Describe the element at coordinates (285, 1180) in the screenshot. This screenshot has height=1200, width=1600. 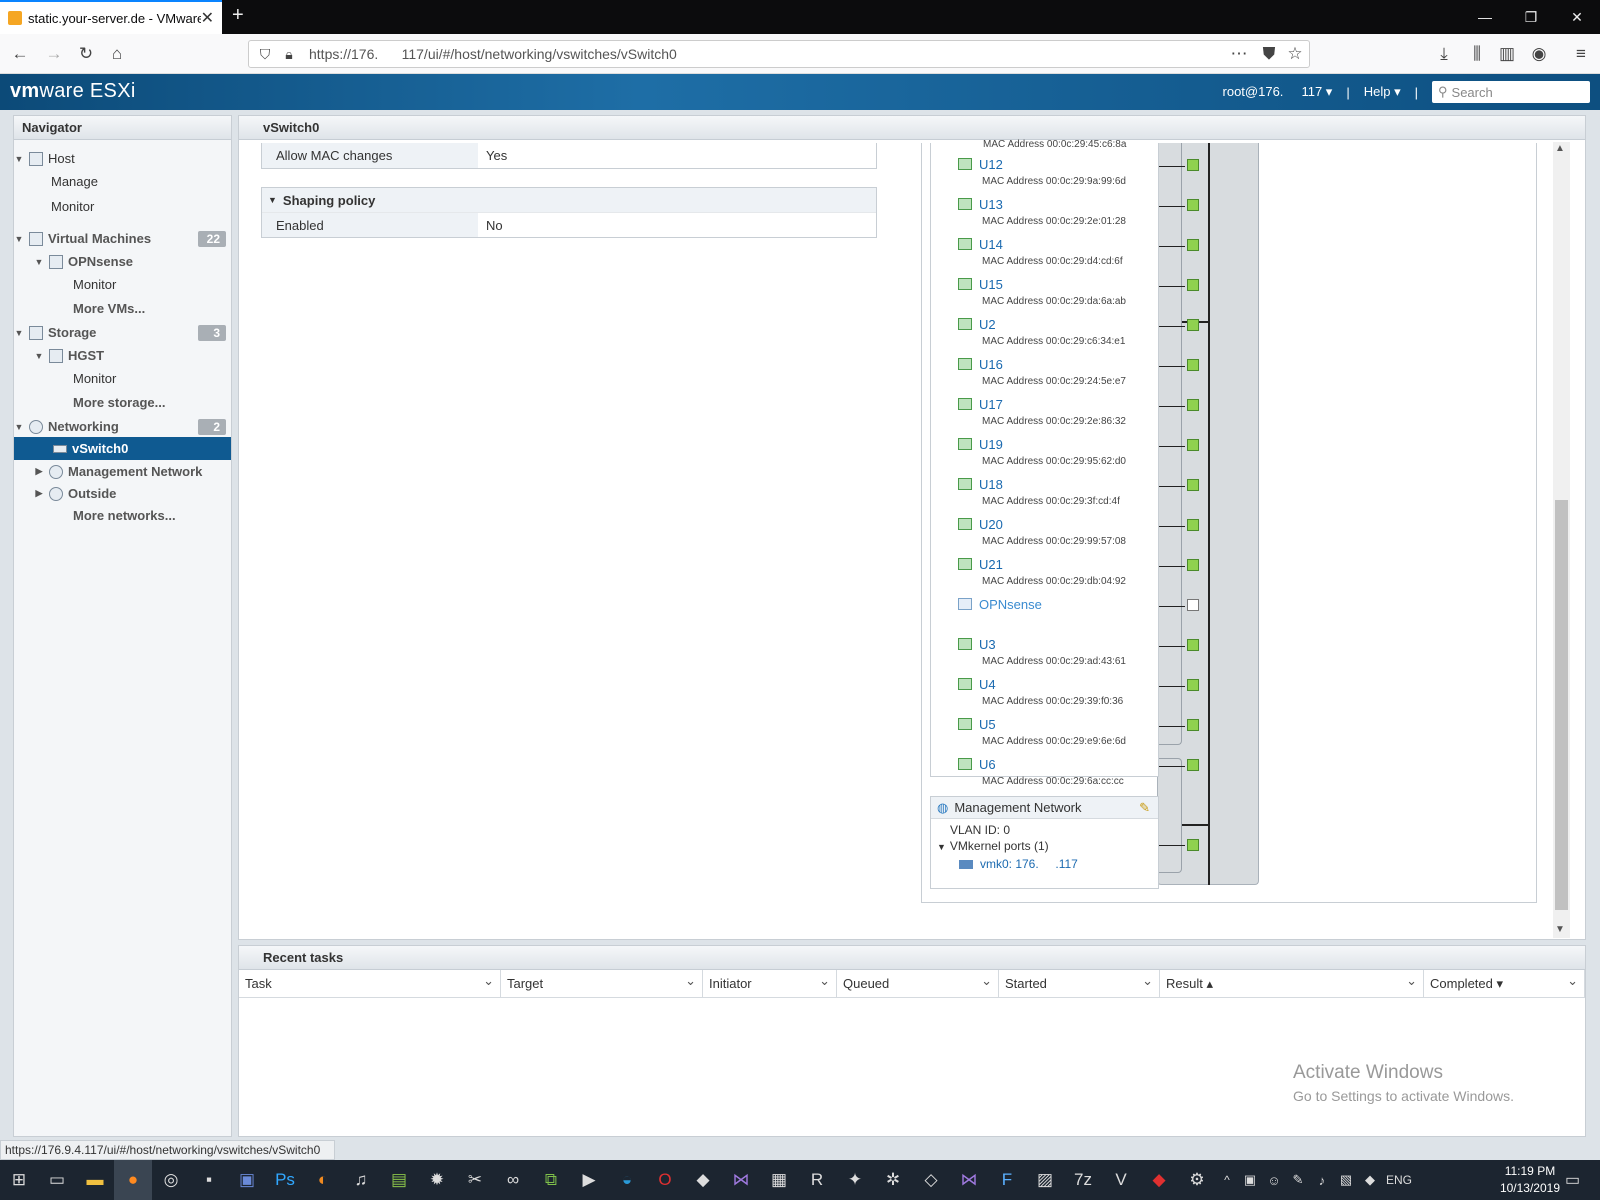
I see `photoshop-icon: Ps` at that location.